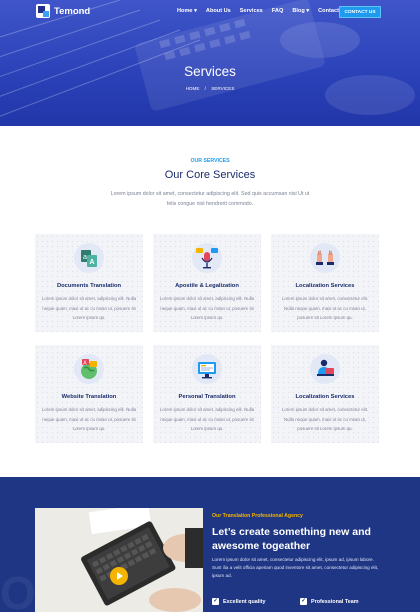 This screenshot has height=612, width=420. Describe the element at coordinates (207, 397) in the screenshot. I see `service-title: Personal Translation` at that location.